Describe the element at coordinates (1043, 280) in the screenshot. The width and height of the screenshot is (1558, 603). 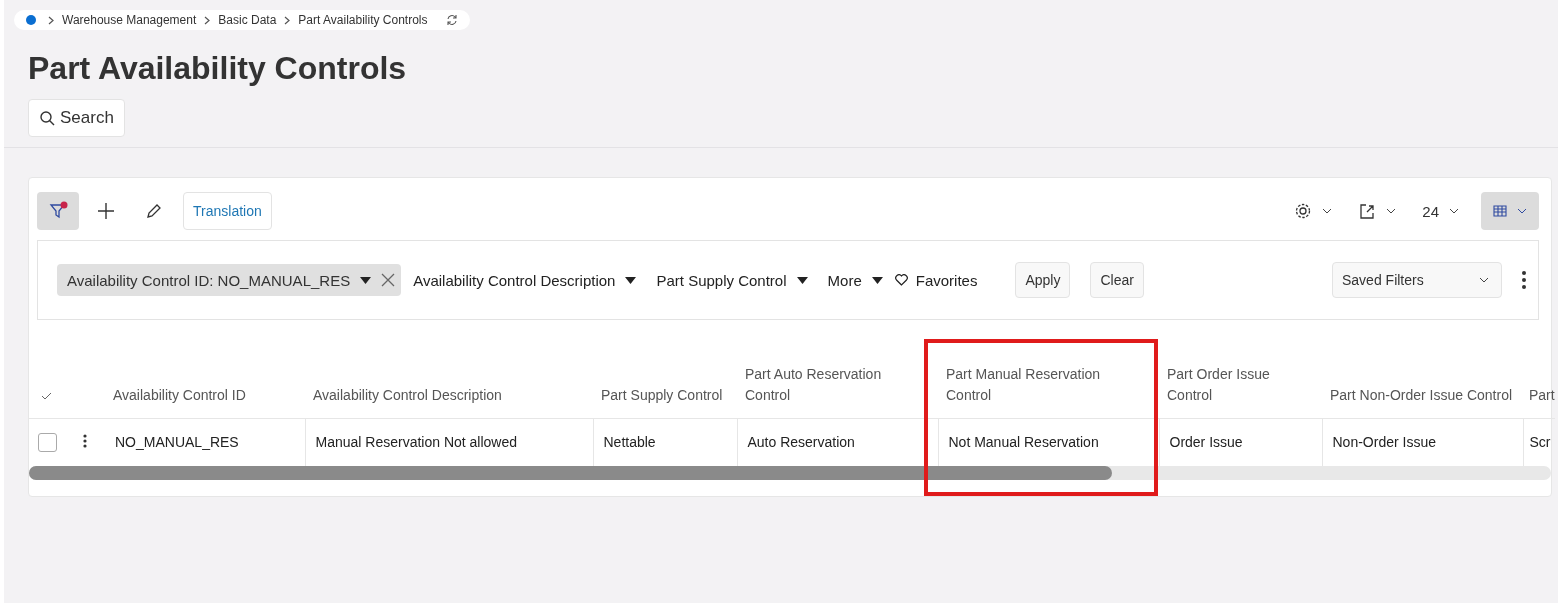
I see `filter-action-button: Apply` at that location.